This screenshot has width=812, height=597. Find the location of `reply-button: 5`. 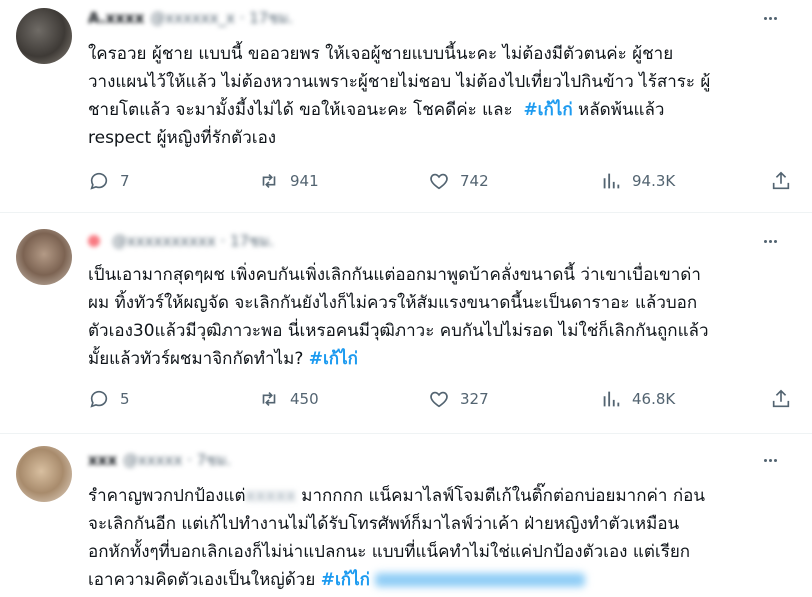

reply-button: 5 is located at coordinates (109, 399).